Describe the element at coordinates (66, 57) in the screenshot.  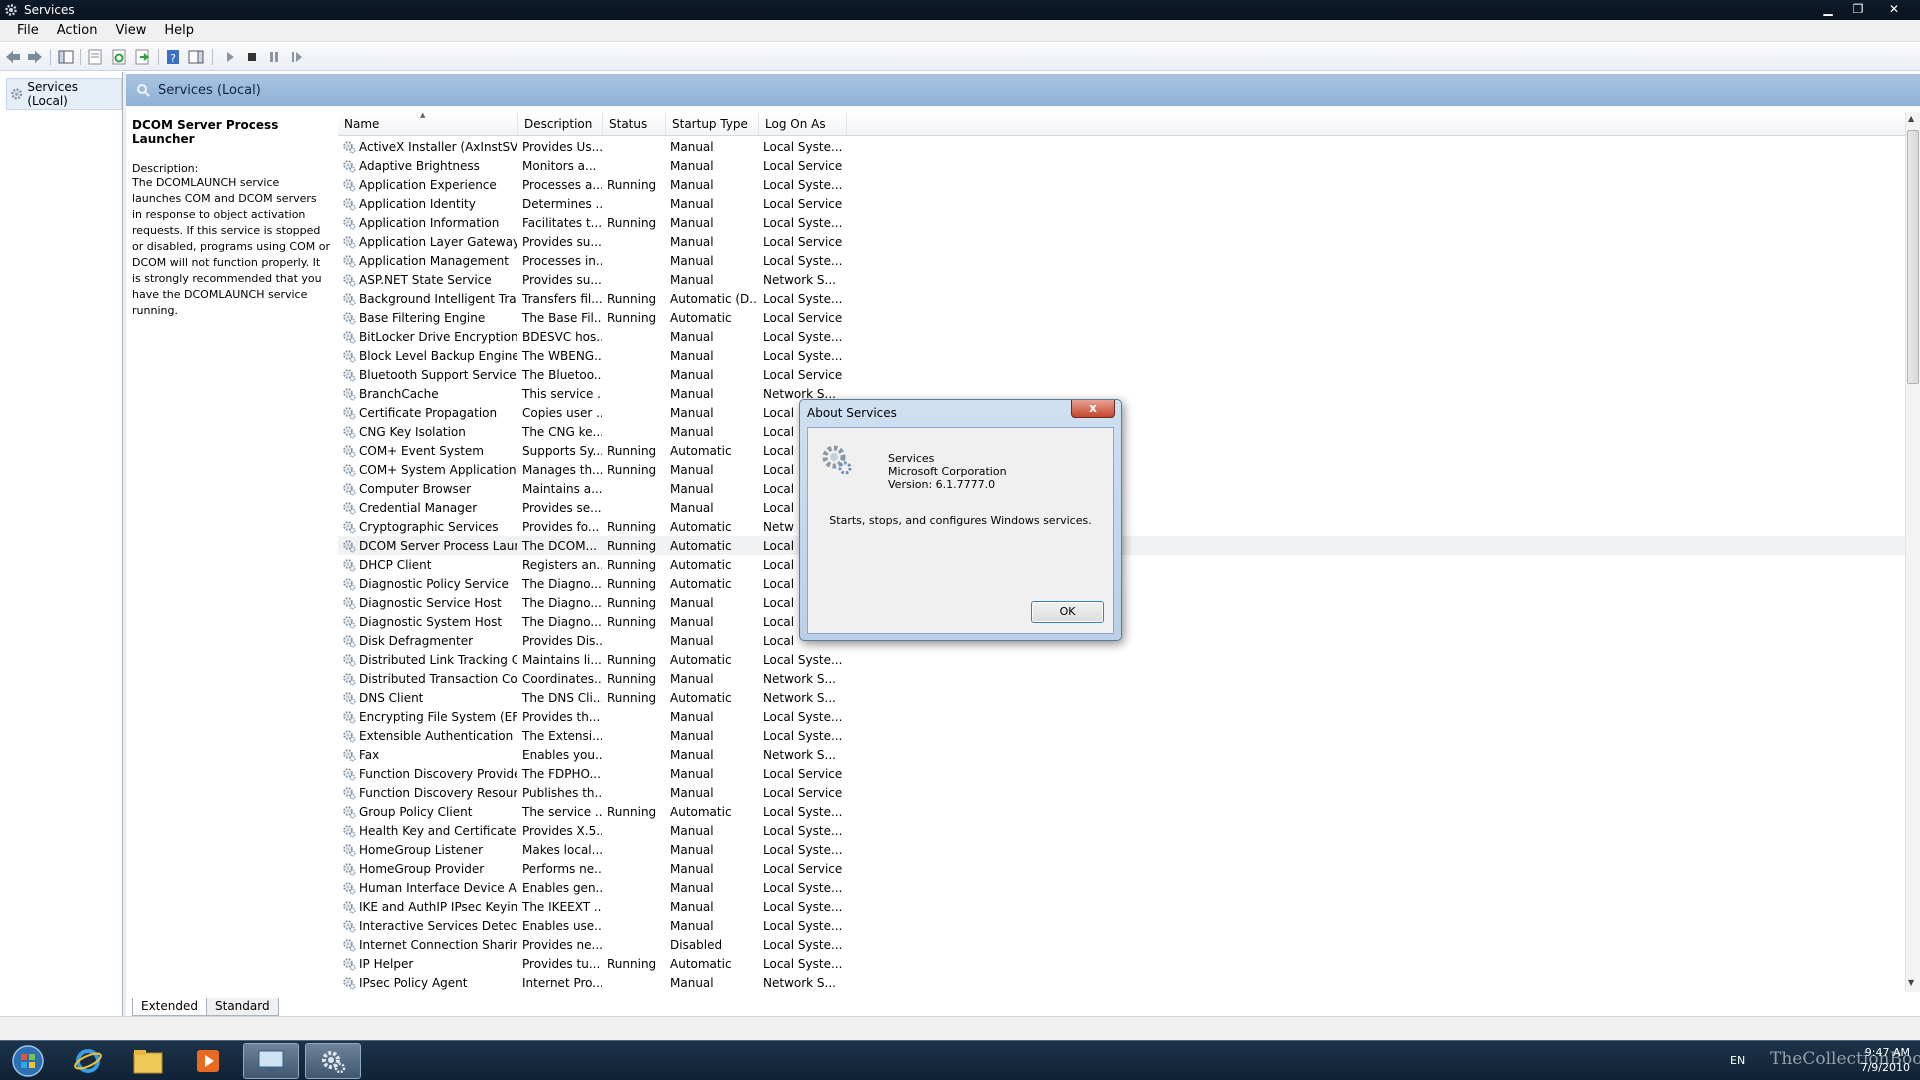
I see `show-hide-tree-icon` at that location.